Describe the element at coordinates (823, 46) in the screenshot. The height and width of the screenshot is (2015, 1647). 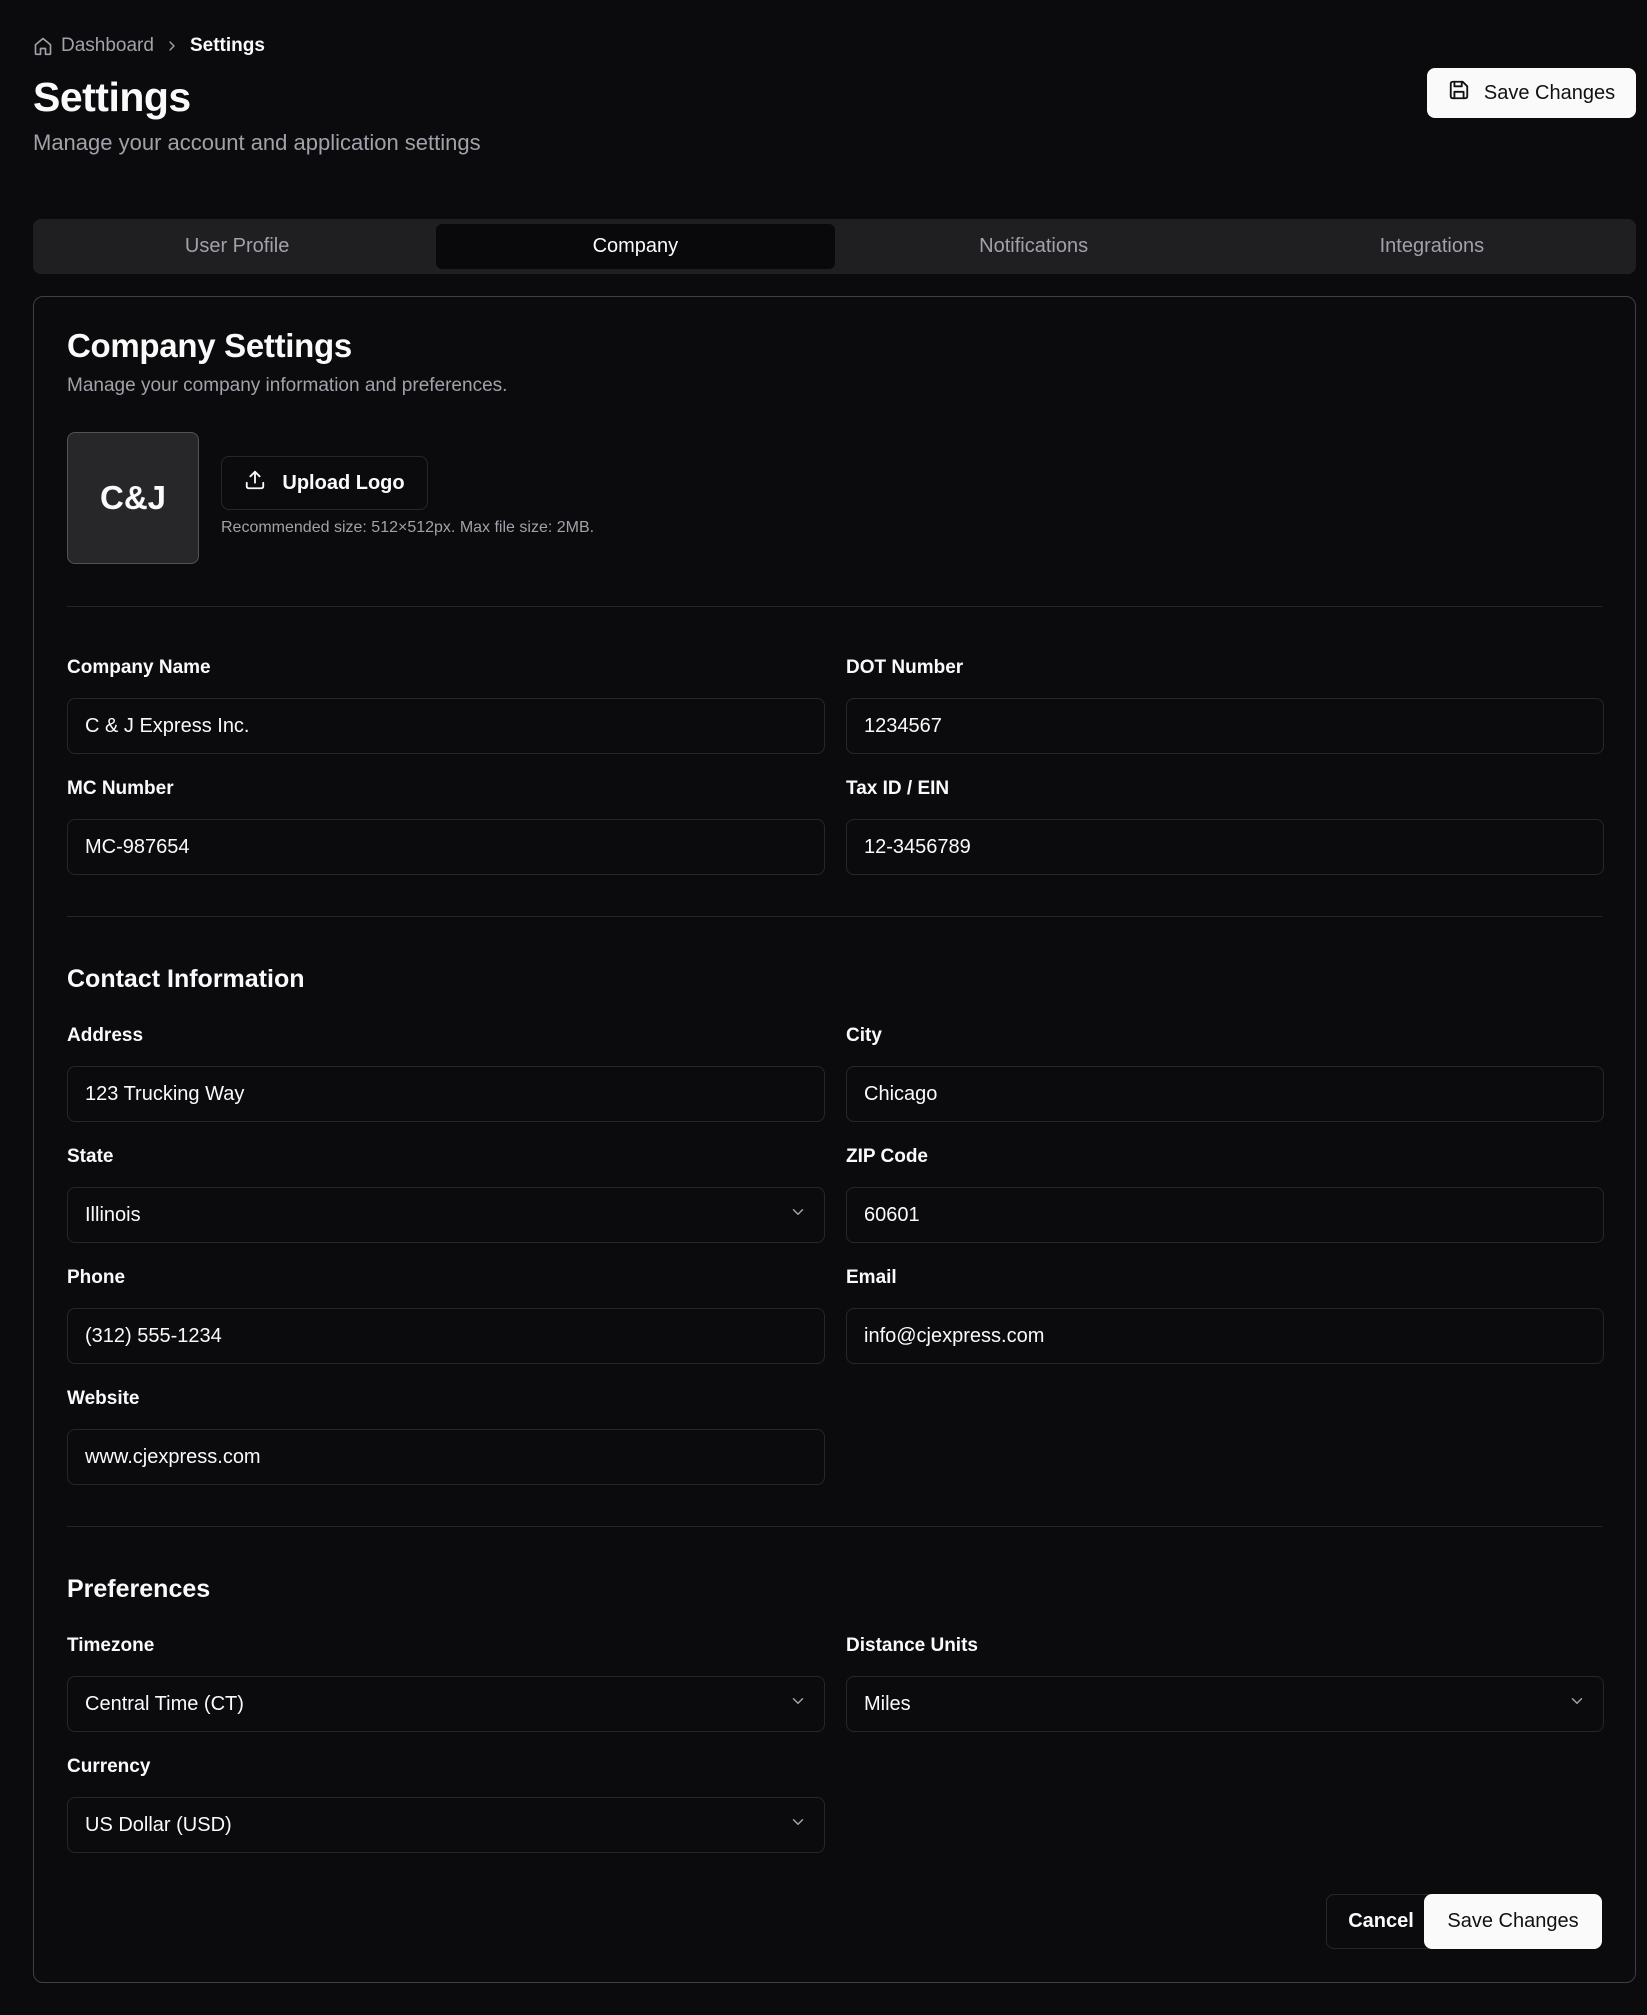
I see `breadcrumb: Dashboard Settings` at that location.